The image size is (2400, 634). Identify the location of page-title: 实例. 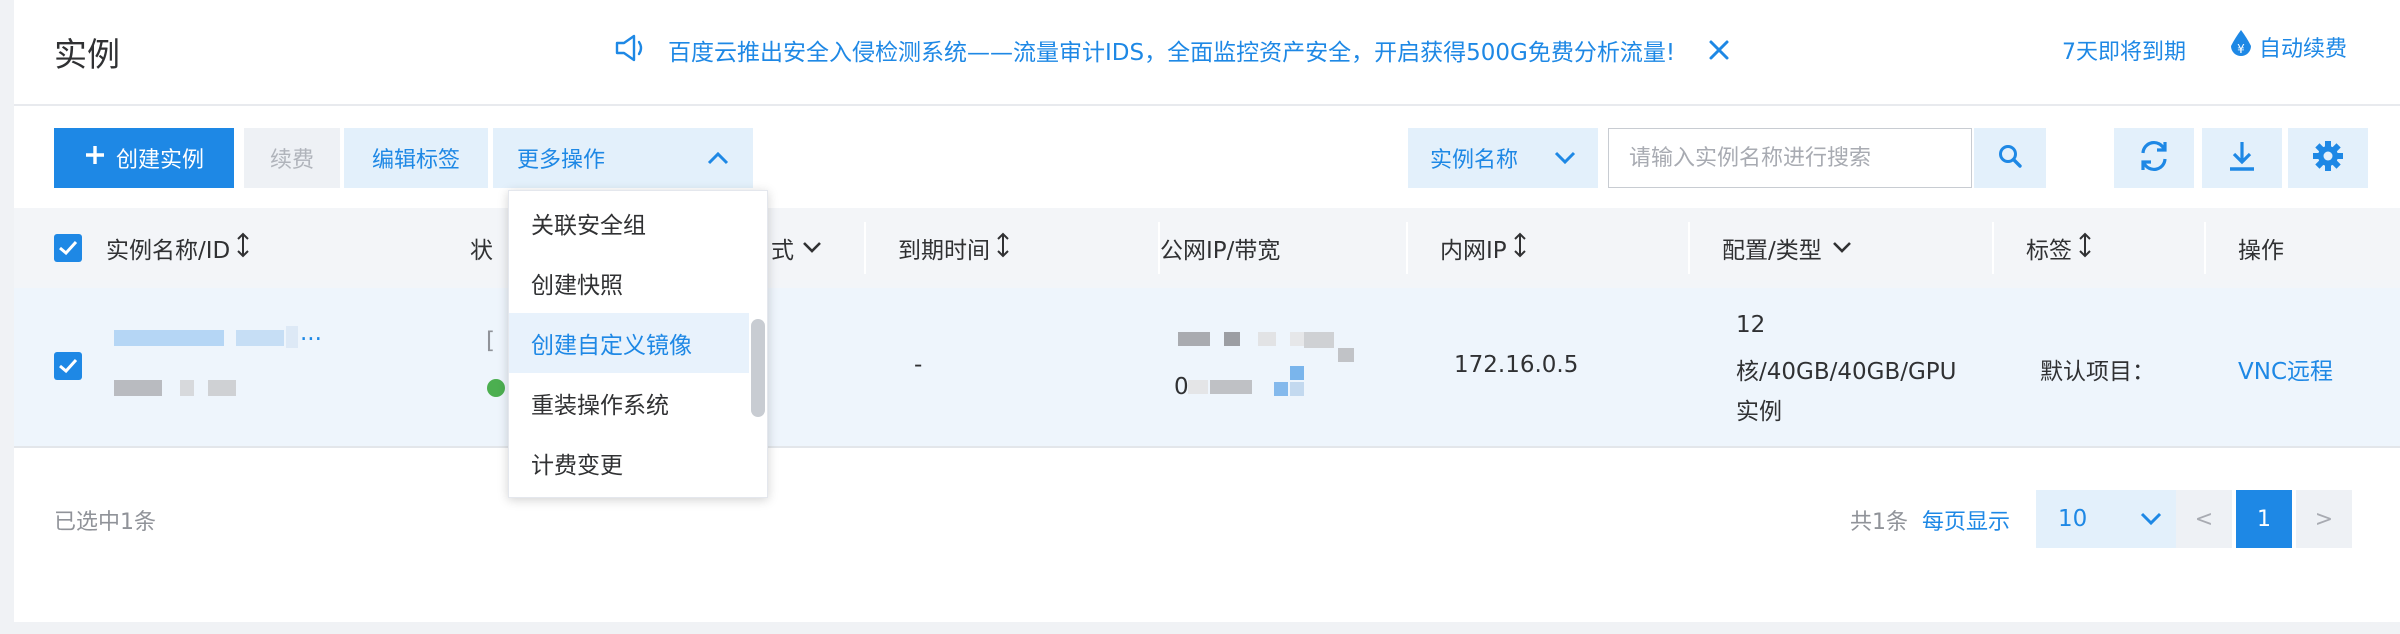
(87, 54).